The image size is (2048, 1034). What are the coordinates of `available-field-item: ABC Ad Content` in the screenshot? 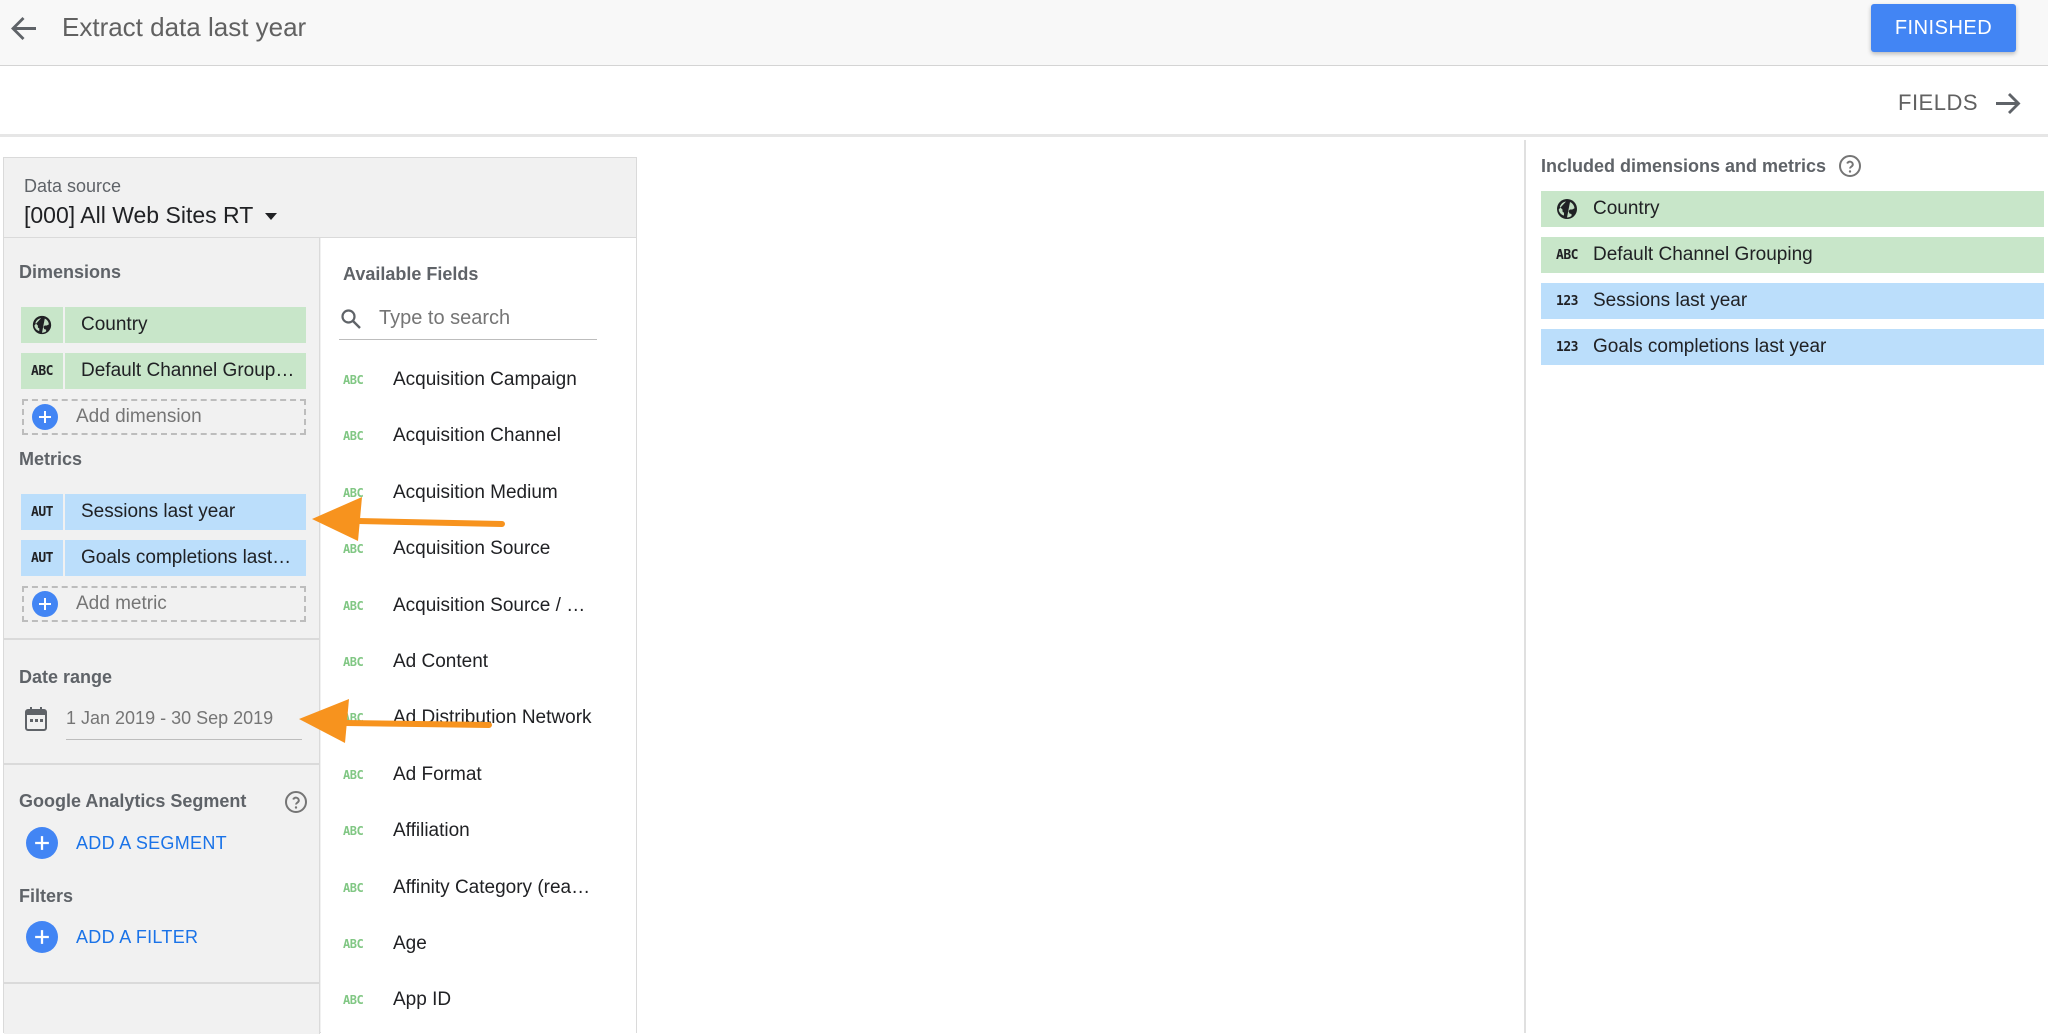 It's located at (483, 662).